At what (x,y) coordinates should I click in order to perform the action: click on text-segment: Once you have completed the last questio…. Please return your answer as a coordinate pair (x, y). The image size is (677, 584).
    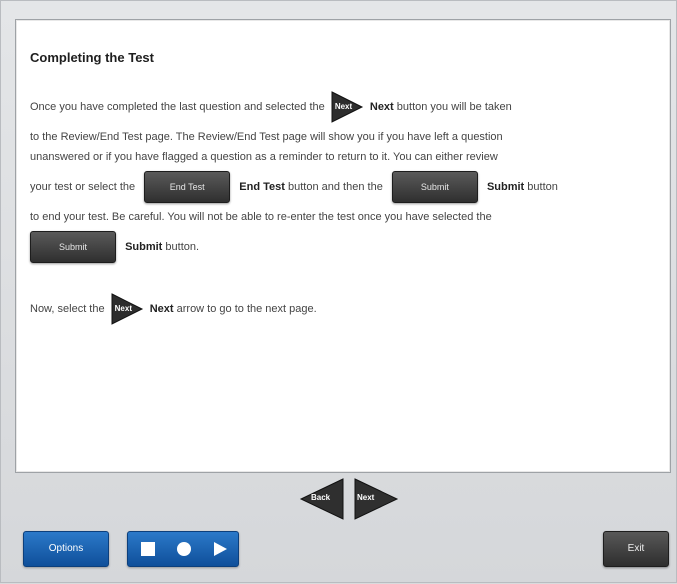
    Looking at the image, I should click on (177, 107).